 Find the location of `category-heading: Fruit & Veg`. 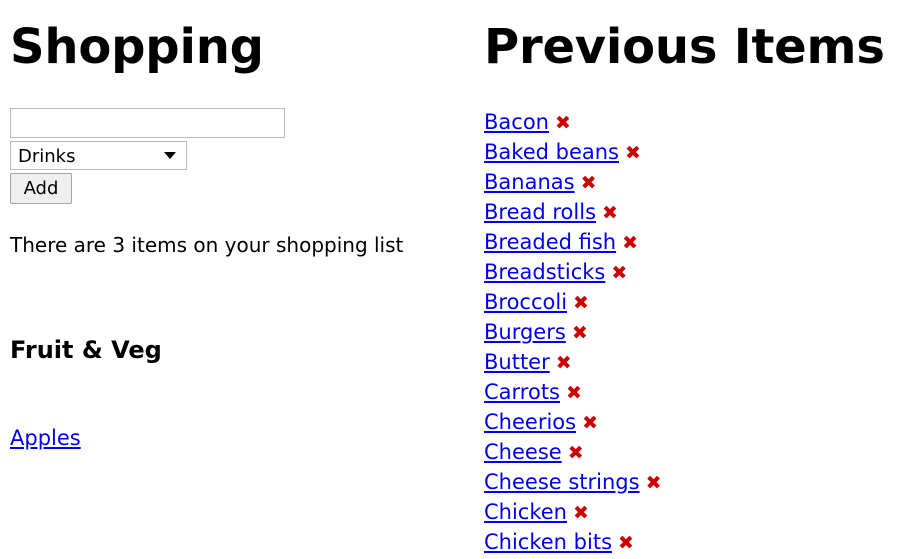

category-heading: Fruit & Veg is located at coordinates (86, 350).